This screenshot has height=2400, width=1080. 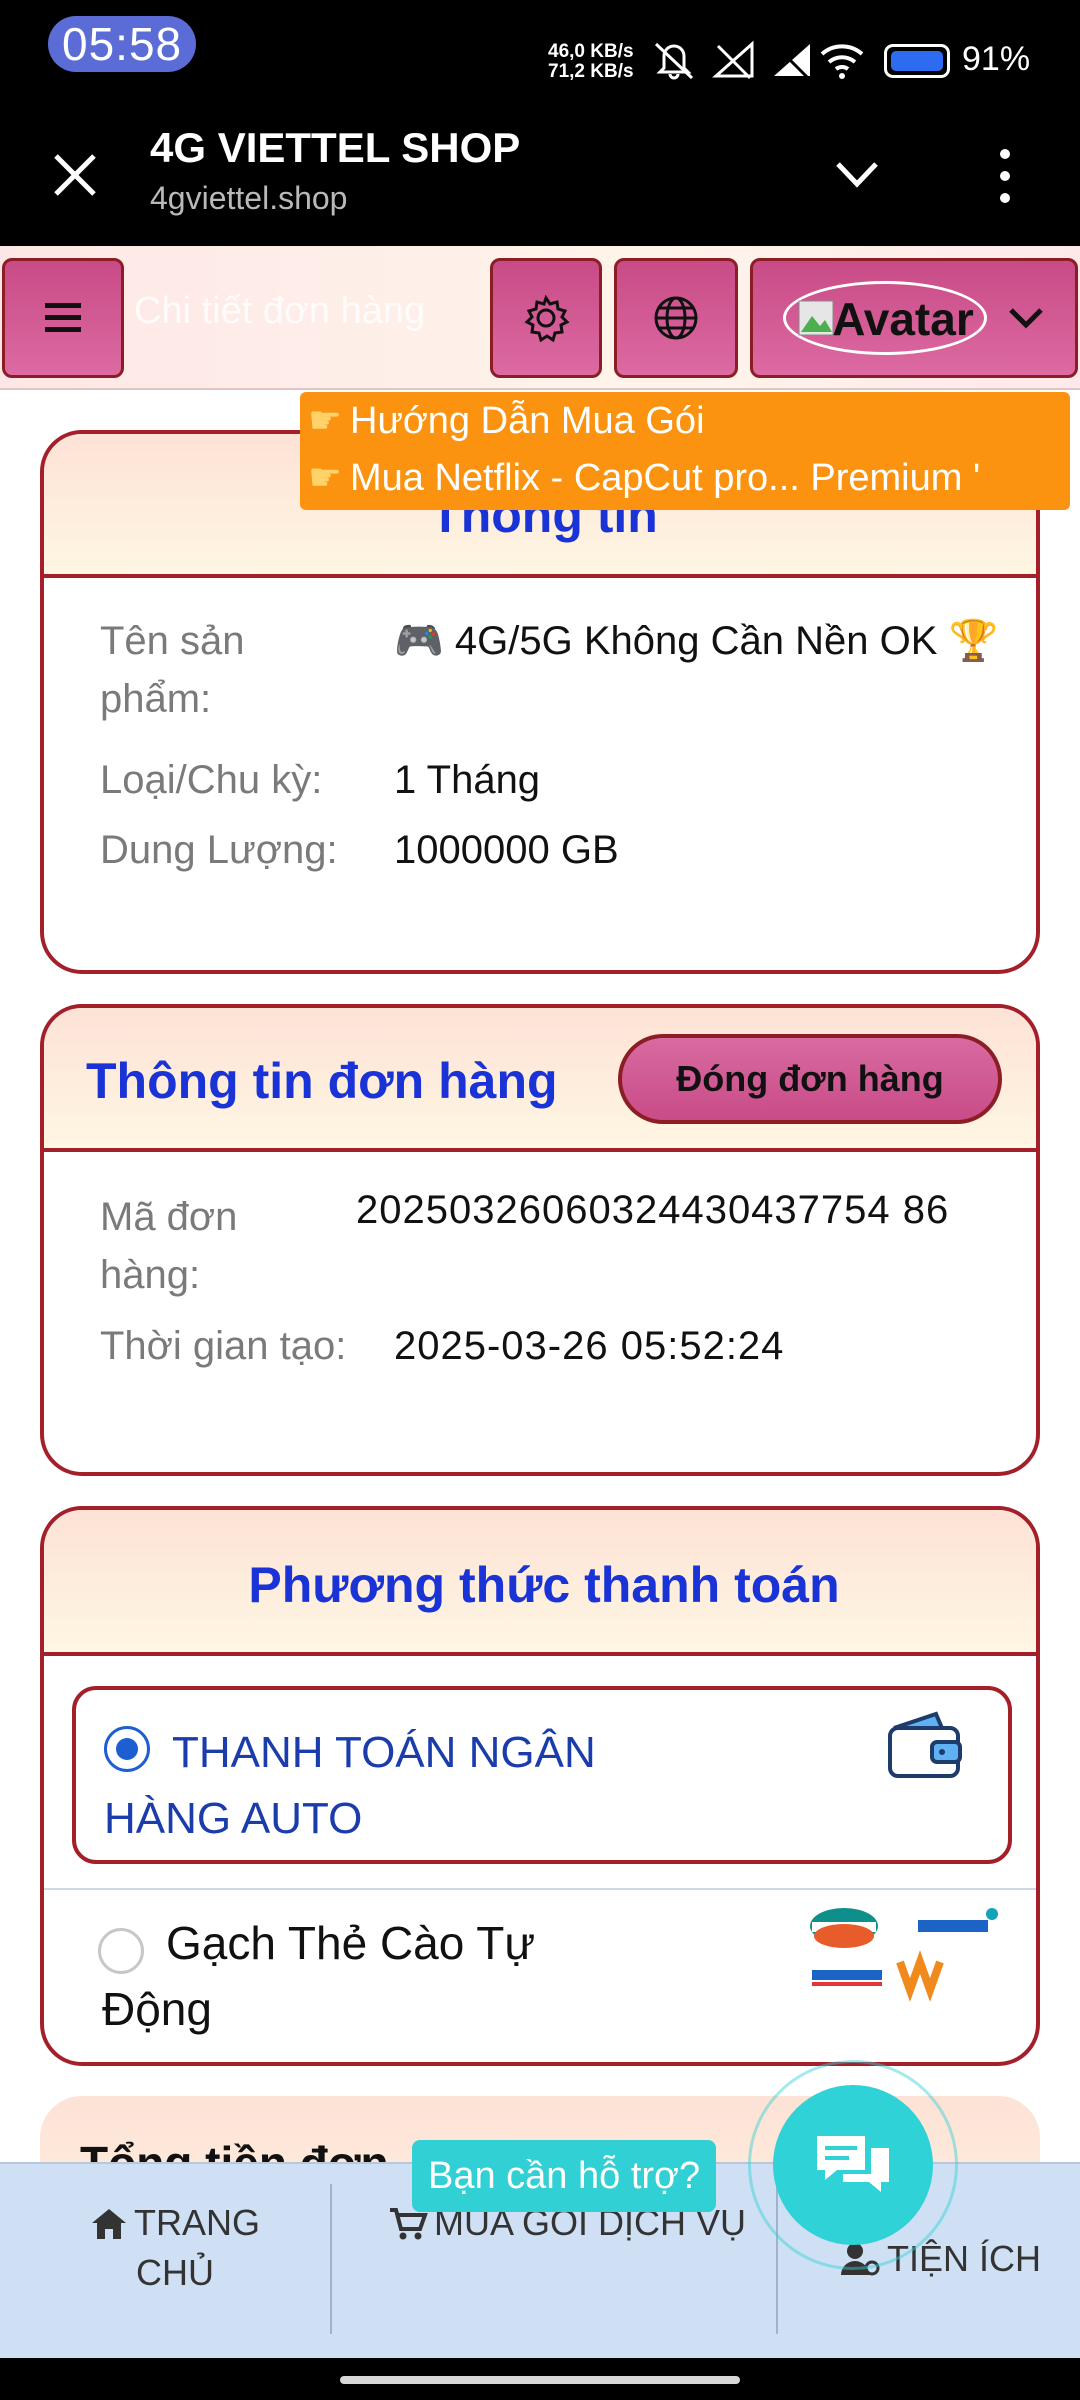 I want to click on language-button, so click(x=676, y=318).